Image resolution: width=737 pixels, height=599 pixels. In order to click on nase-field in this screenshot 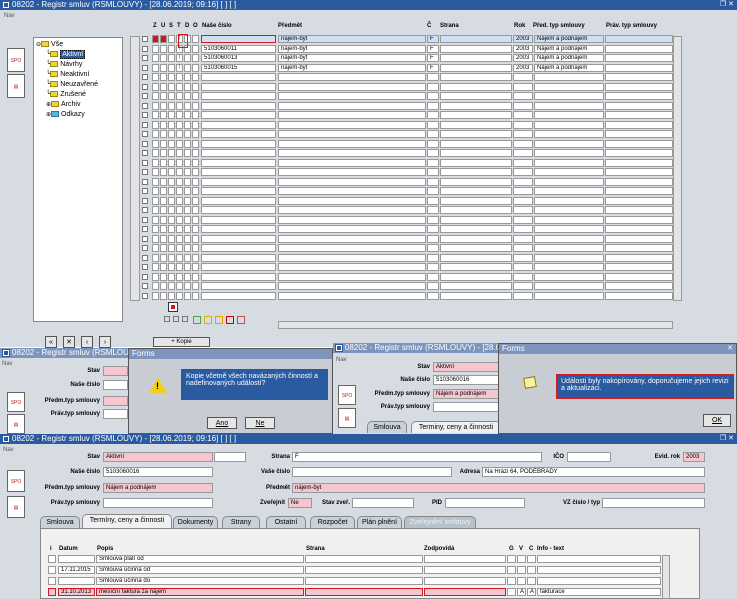, I will do `click(115, 385)`.